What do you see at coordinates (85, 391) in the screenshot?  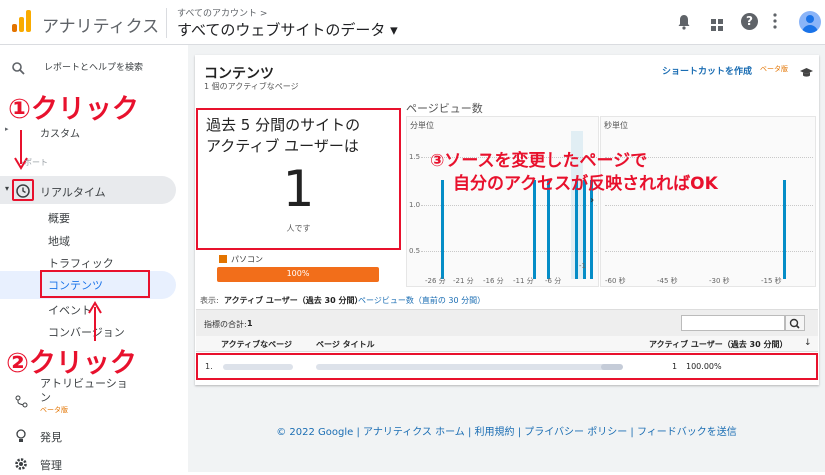 I see `sidebar-item-attribution: アトリビューション` at bounding box center [85, 391].